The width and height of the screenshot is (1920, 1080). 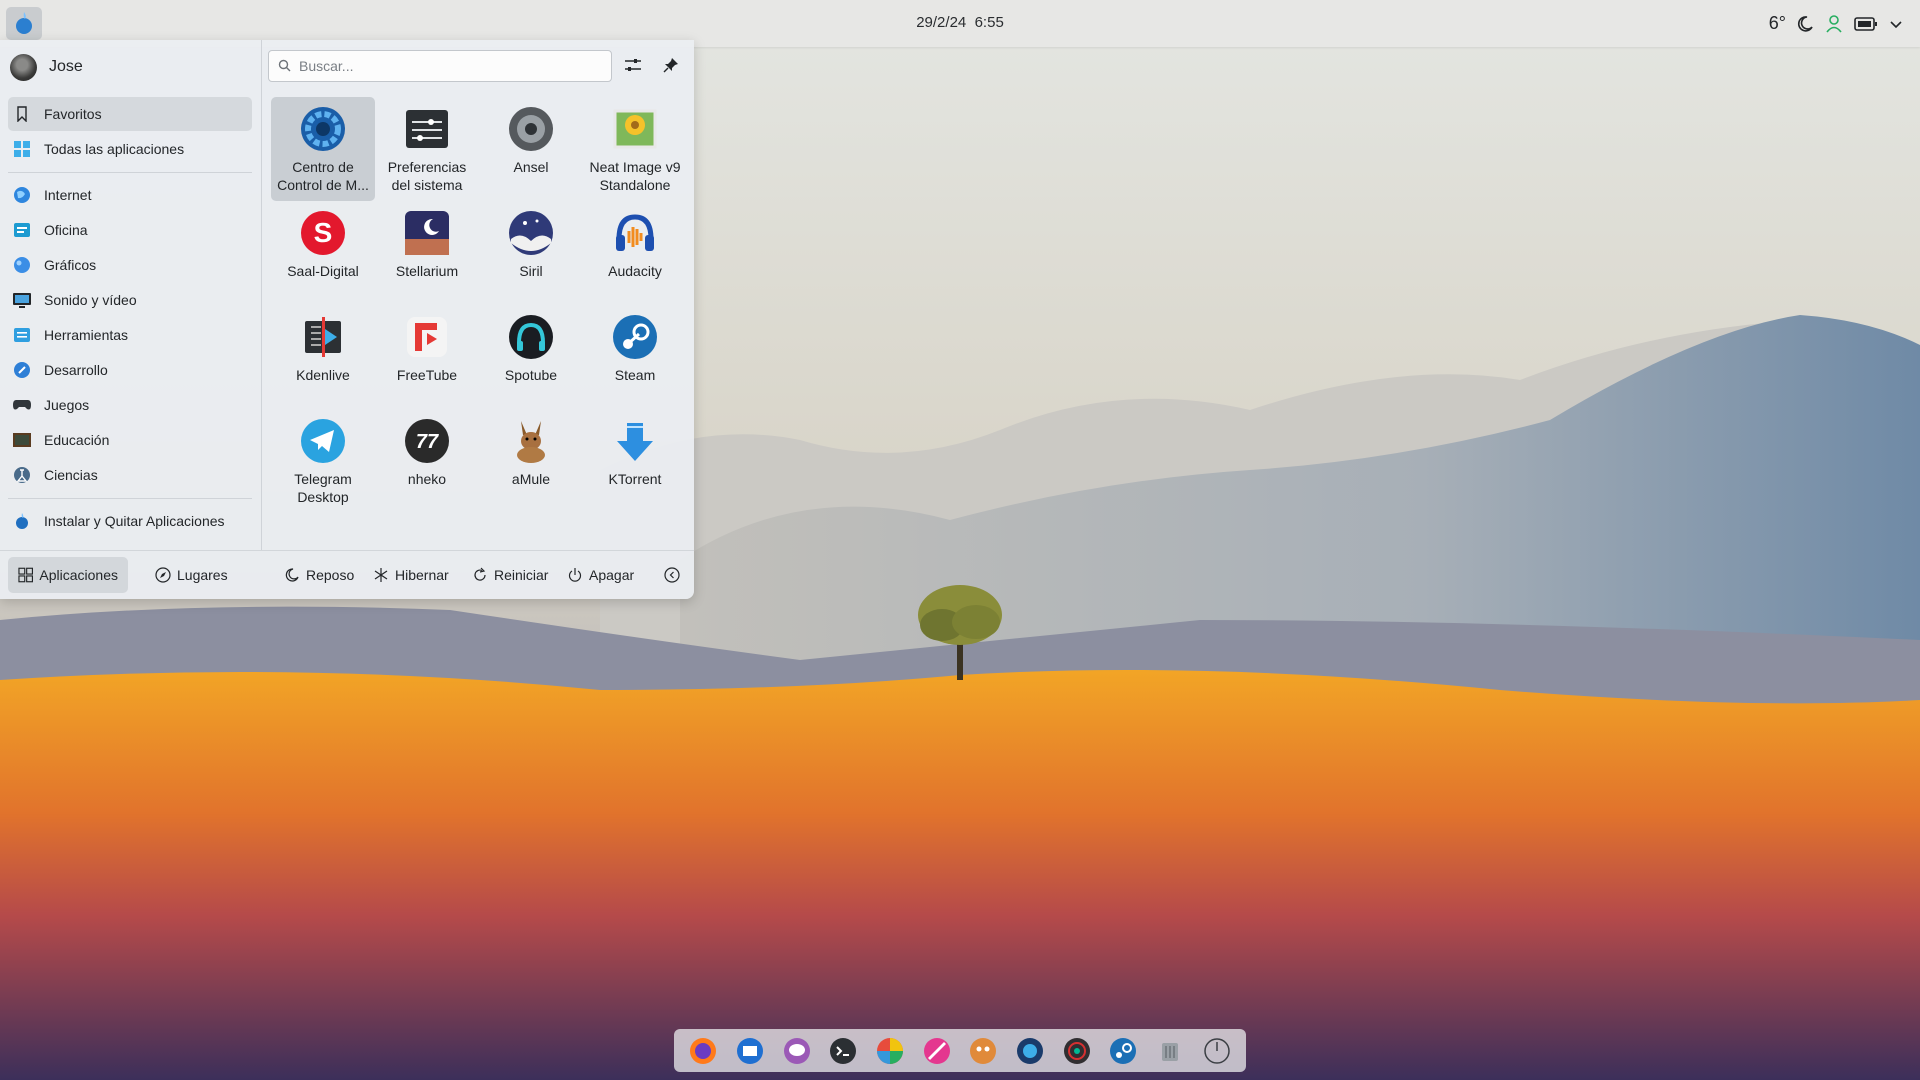 I want to click on app-neat-image: Neat Image v9 Standalone, so click(x=635, y=149).